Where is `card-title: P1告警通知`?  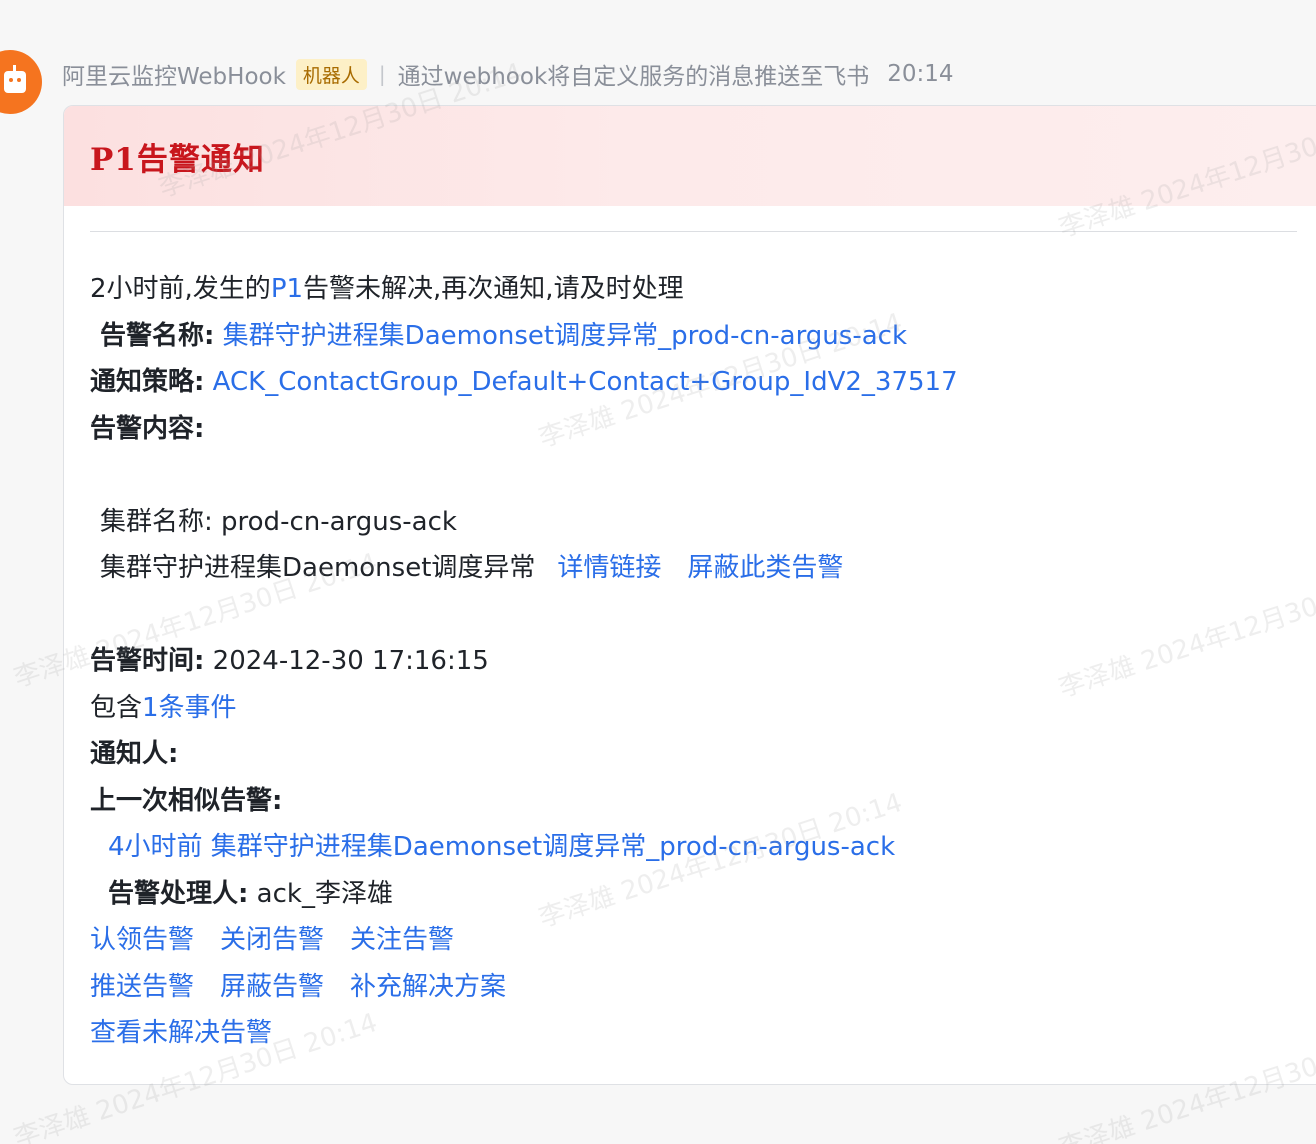
card-title: P1告警通知 is located at coordinates (177, 159).